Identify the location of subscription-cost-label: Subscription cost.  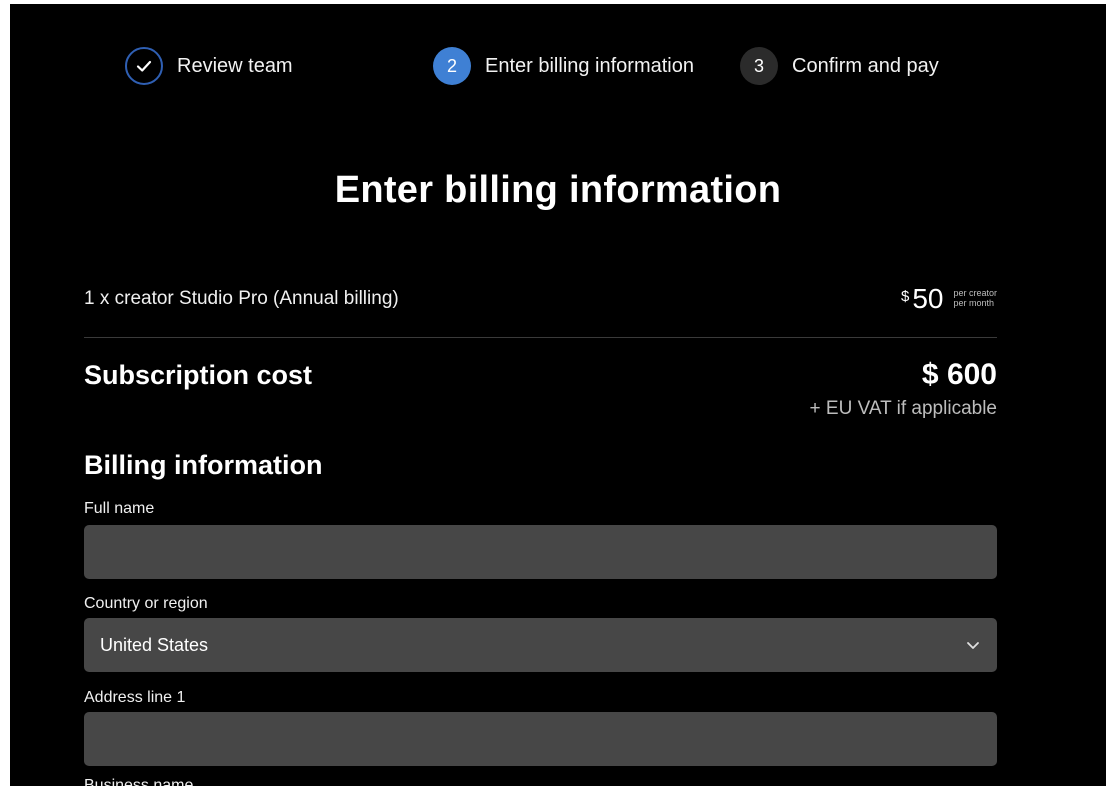
(198, 375).